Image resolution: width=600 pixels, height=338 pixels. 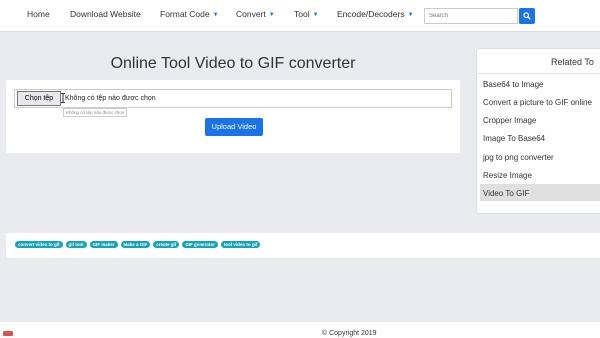 I want to click on sidebar-item-image-to-base64: Image To Base64, so click(x=514, y=138).